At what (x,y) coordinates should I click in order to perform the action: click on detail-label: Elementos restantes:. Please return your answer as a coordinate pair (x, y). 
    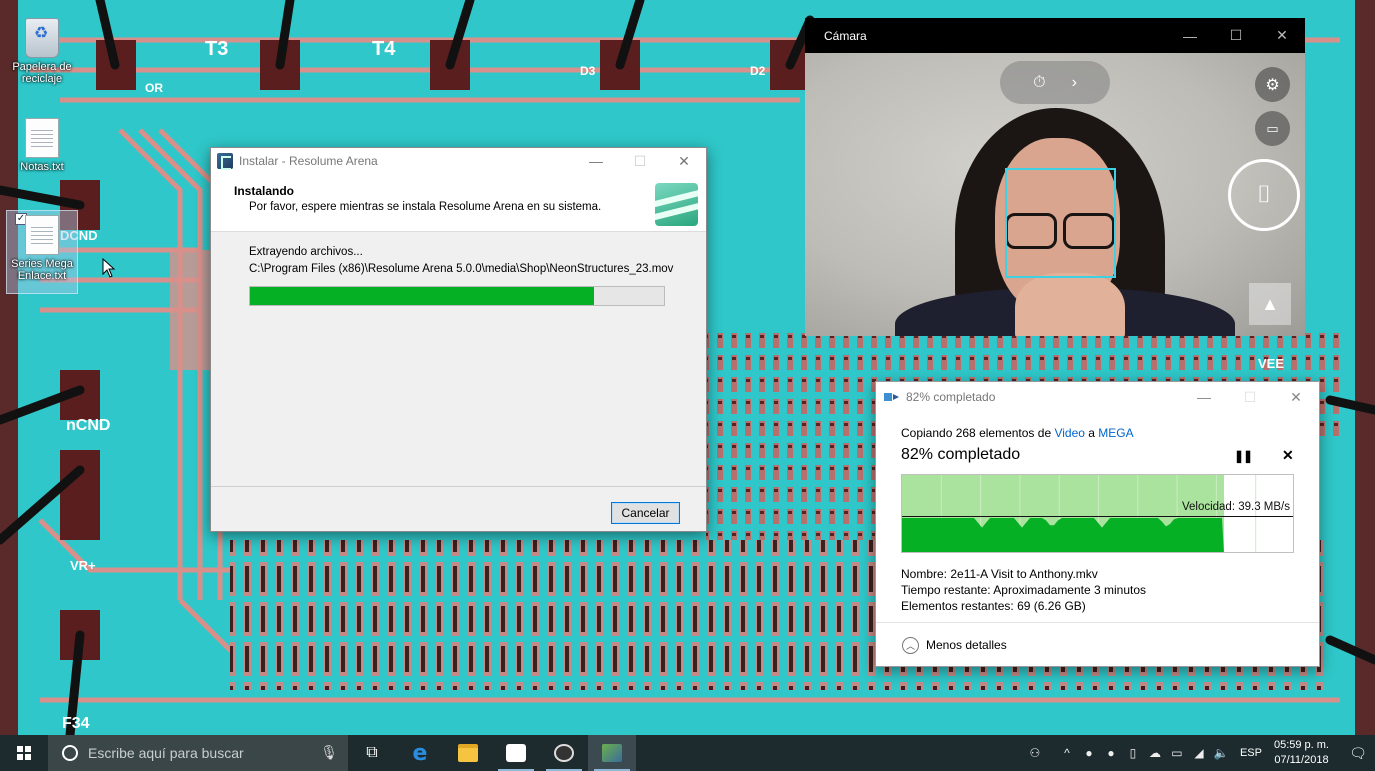
    Looking at the image, I should click on (957, 606).